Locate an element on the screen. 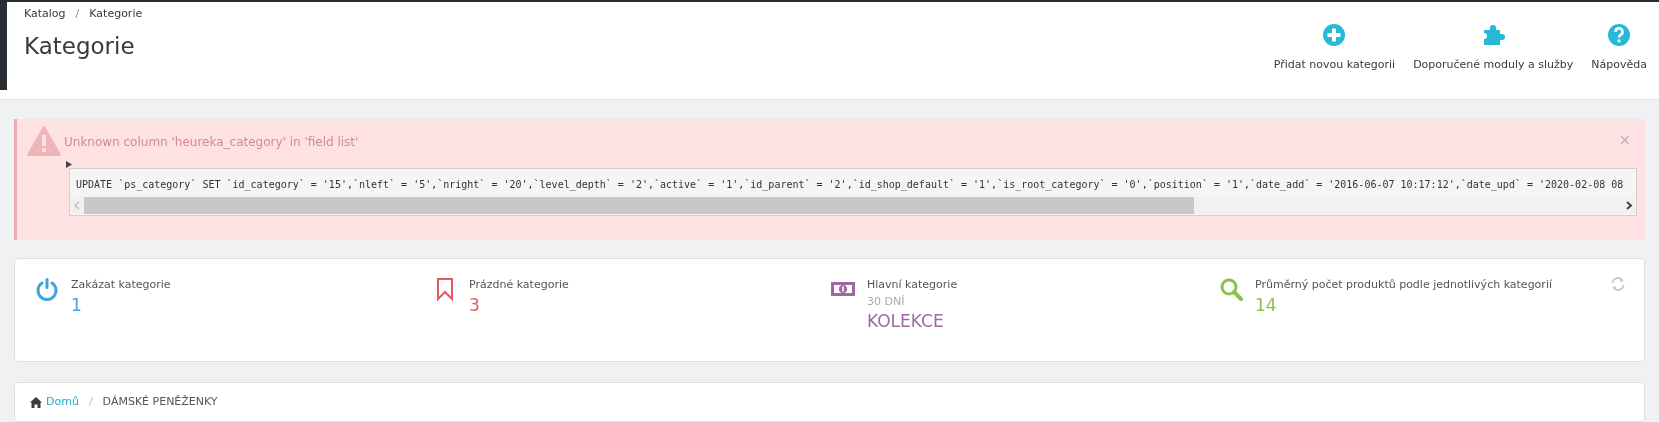 This screenshot has width=1659, height=422. kpi-label: Průměrný počet produktů podle jednotlivých kategorií is located at coordinates (1403, 285).